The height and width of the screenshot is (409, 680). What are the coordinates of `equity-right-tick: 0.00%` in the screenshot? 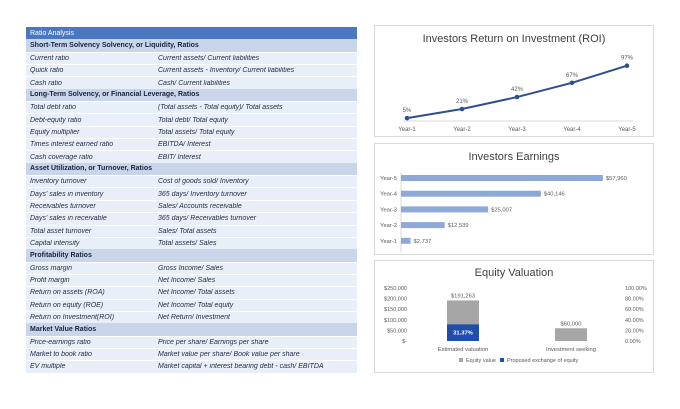 It's located at (633, 342).